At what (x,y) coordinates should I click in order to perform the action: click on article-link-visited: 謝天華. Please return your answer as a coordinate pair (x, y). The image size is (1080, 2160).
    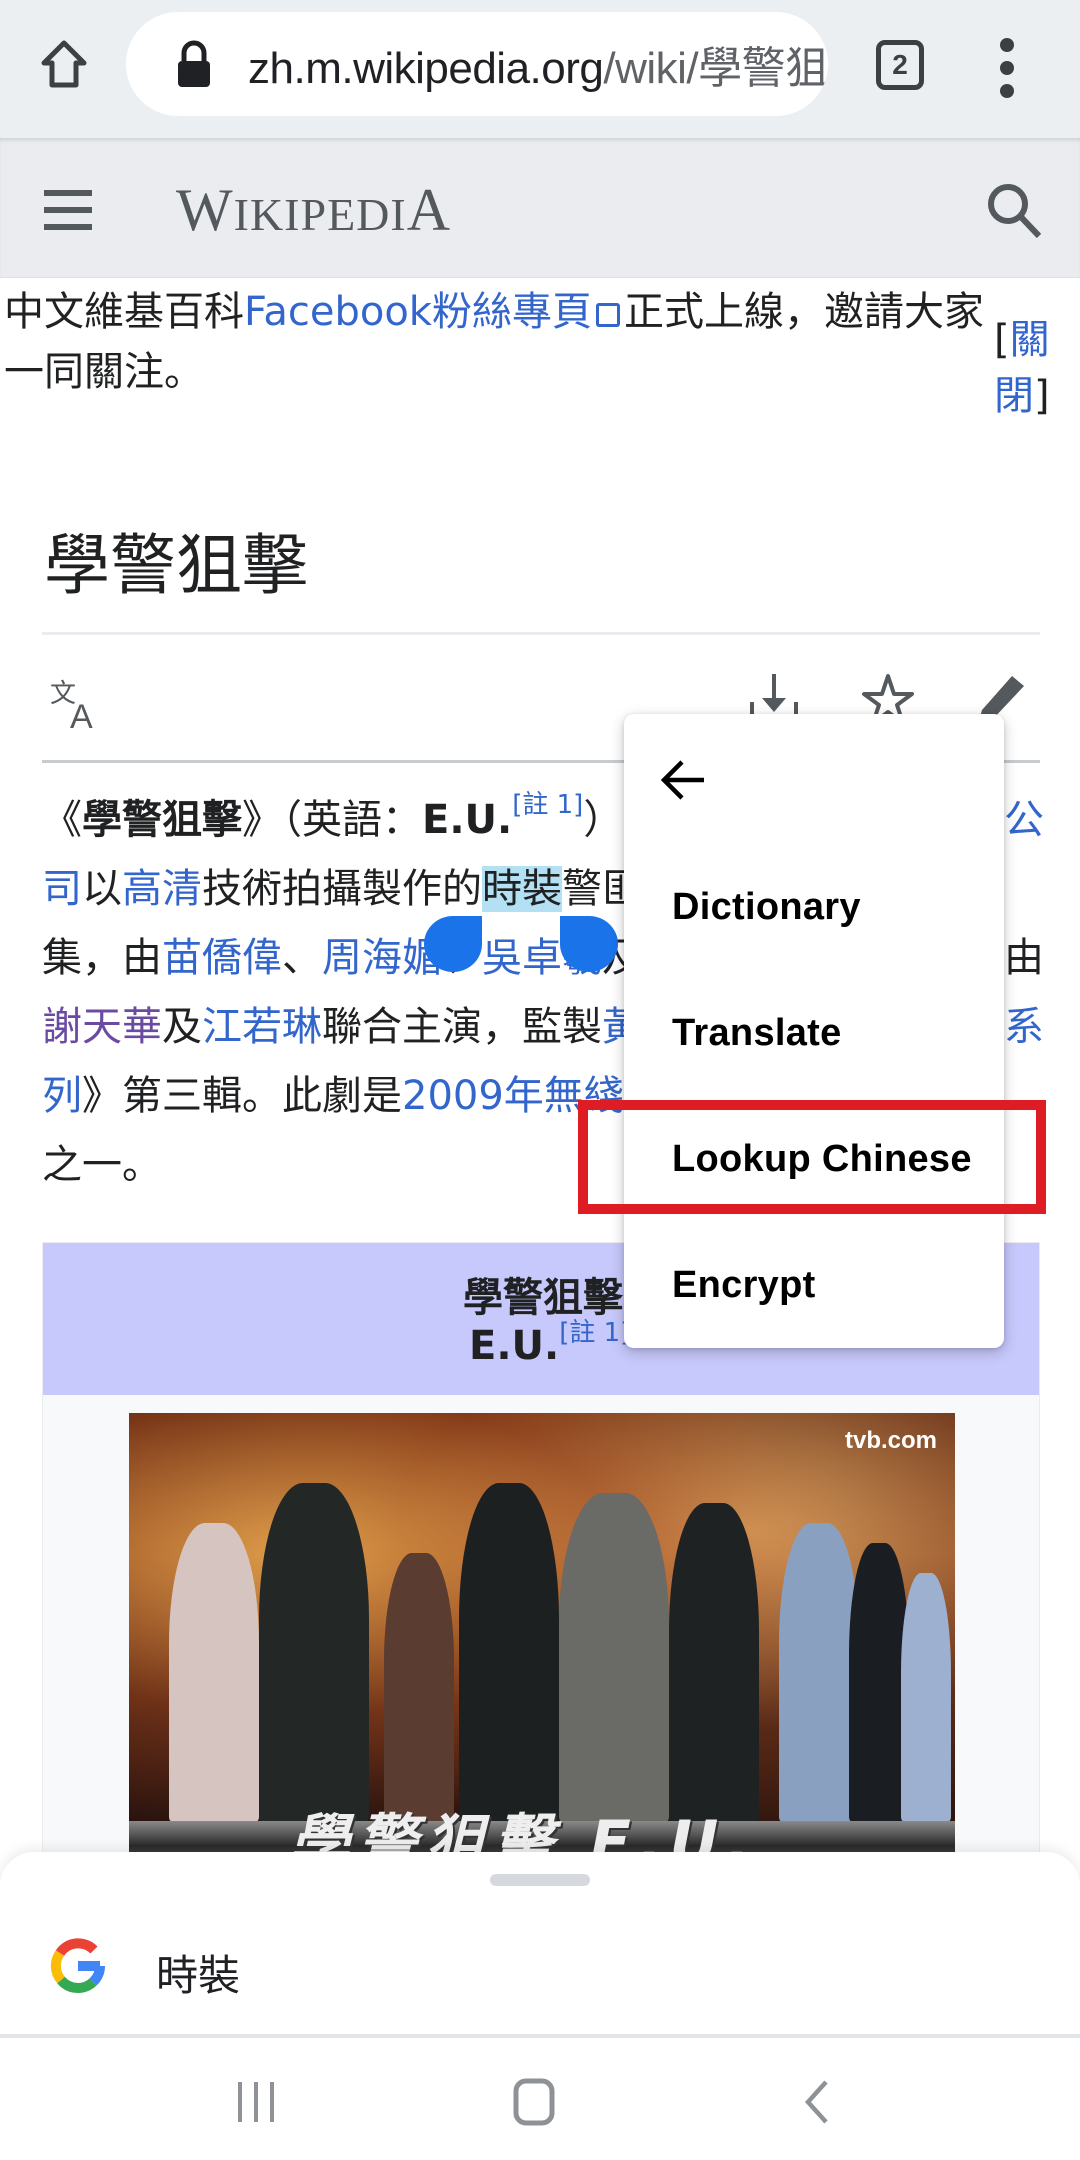
    Looking at the image, I should click on (102, 1027).